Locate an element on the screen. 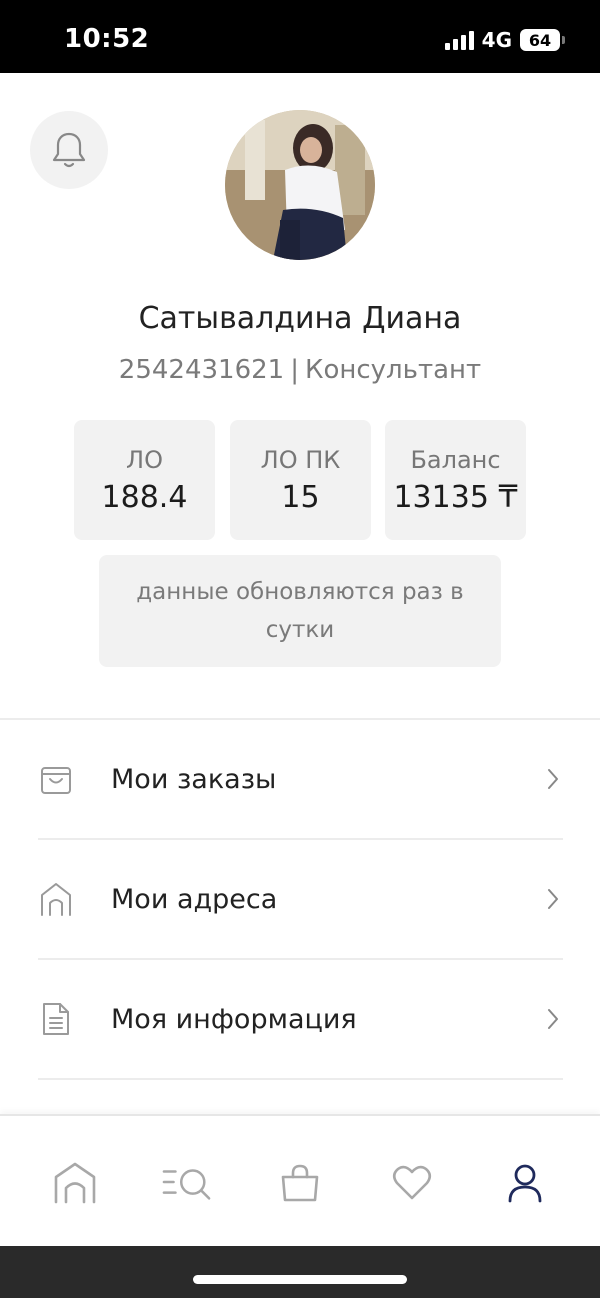 The image size is (600, 1298). notifications-button is located at coordinates (69, 150).